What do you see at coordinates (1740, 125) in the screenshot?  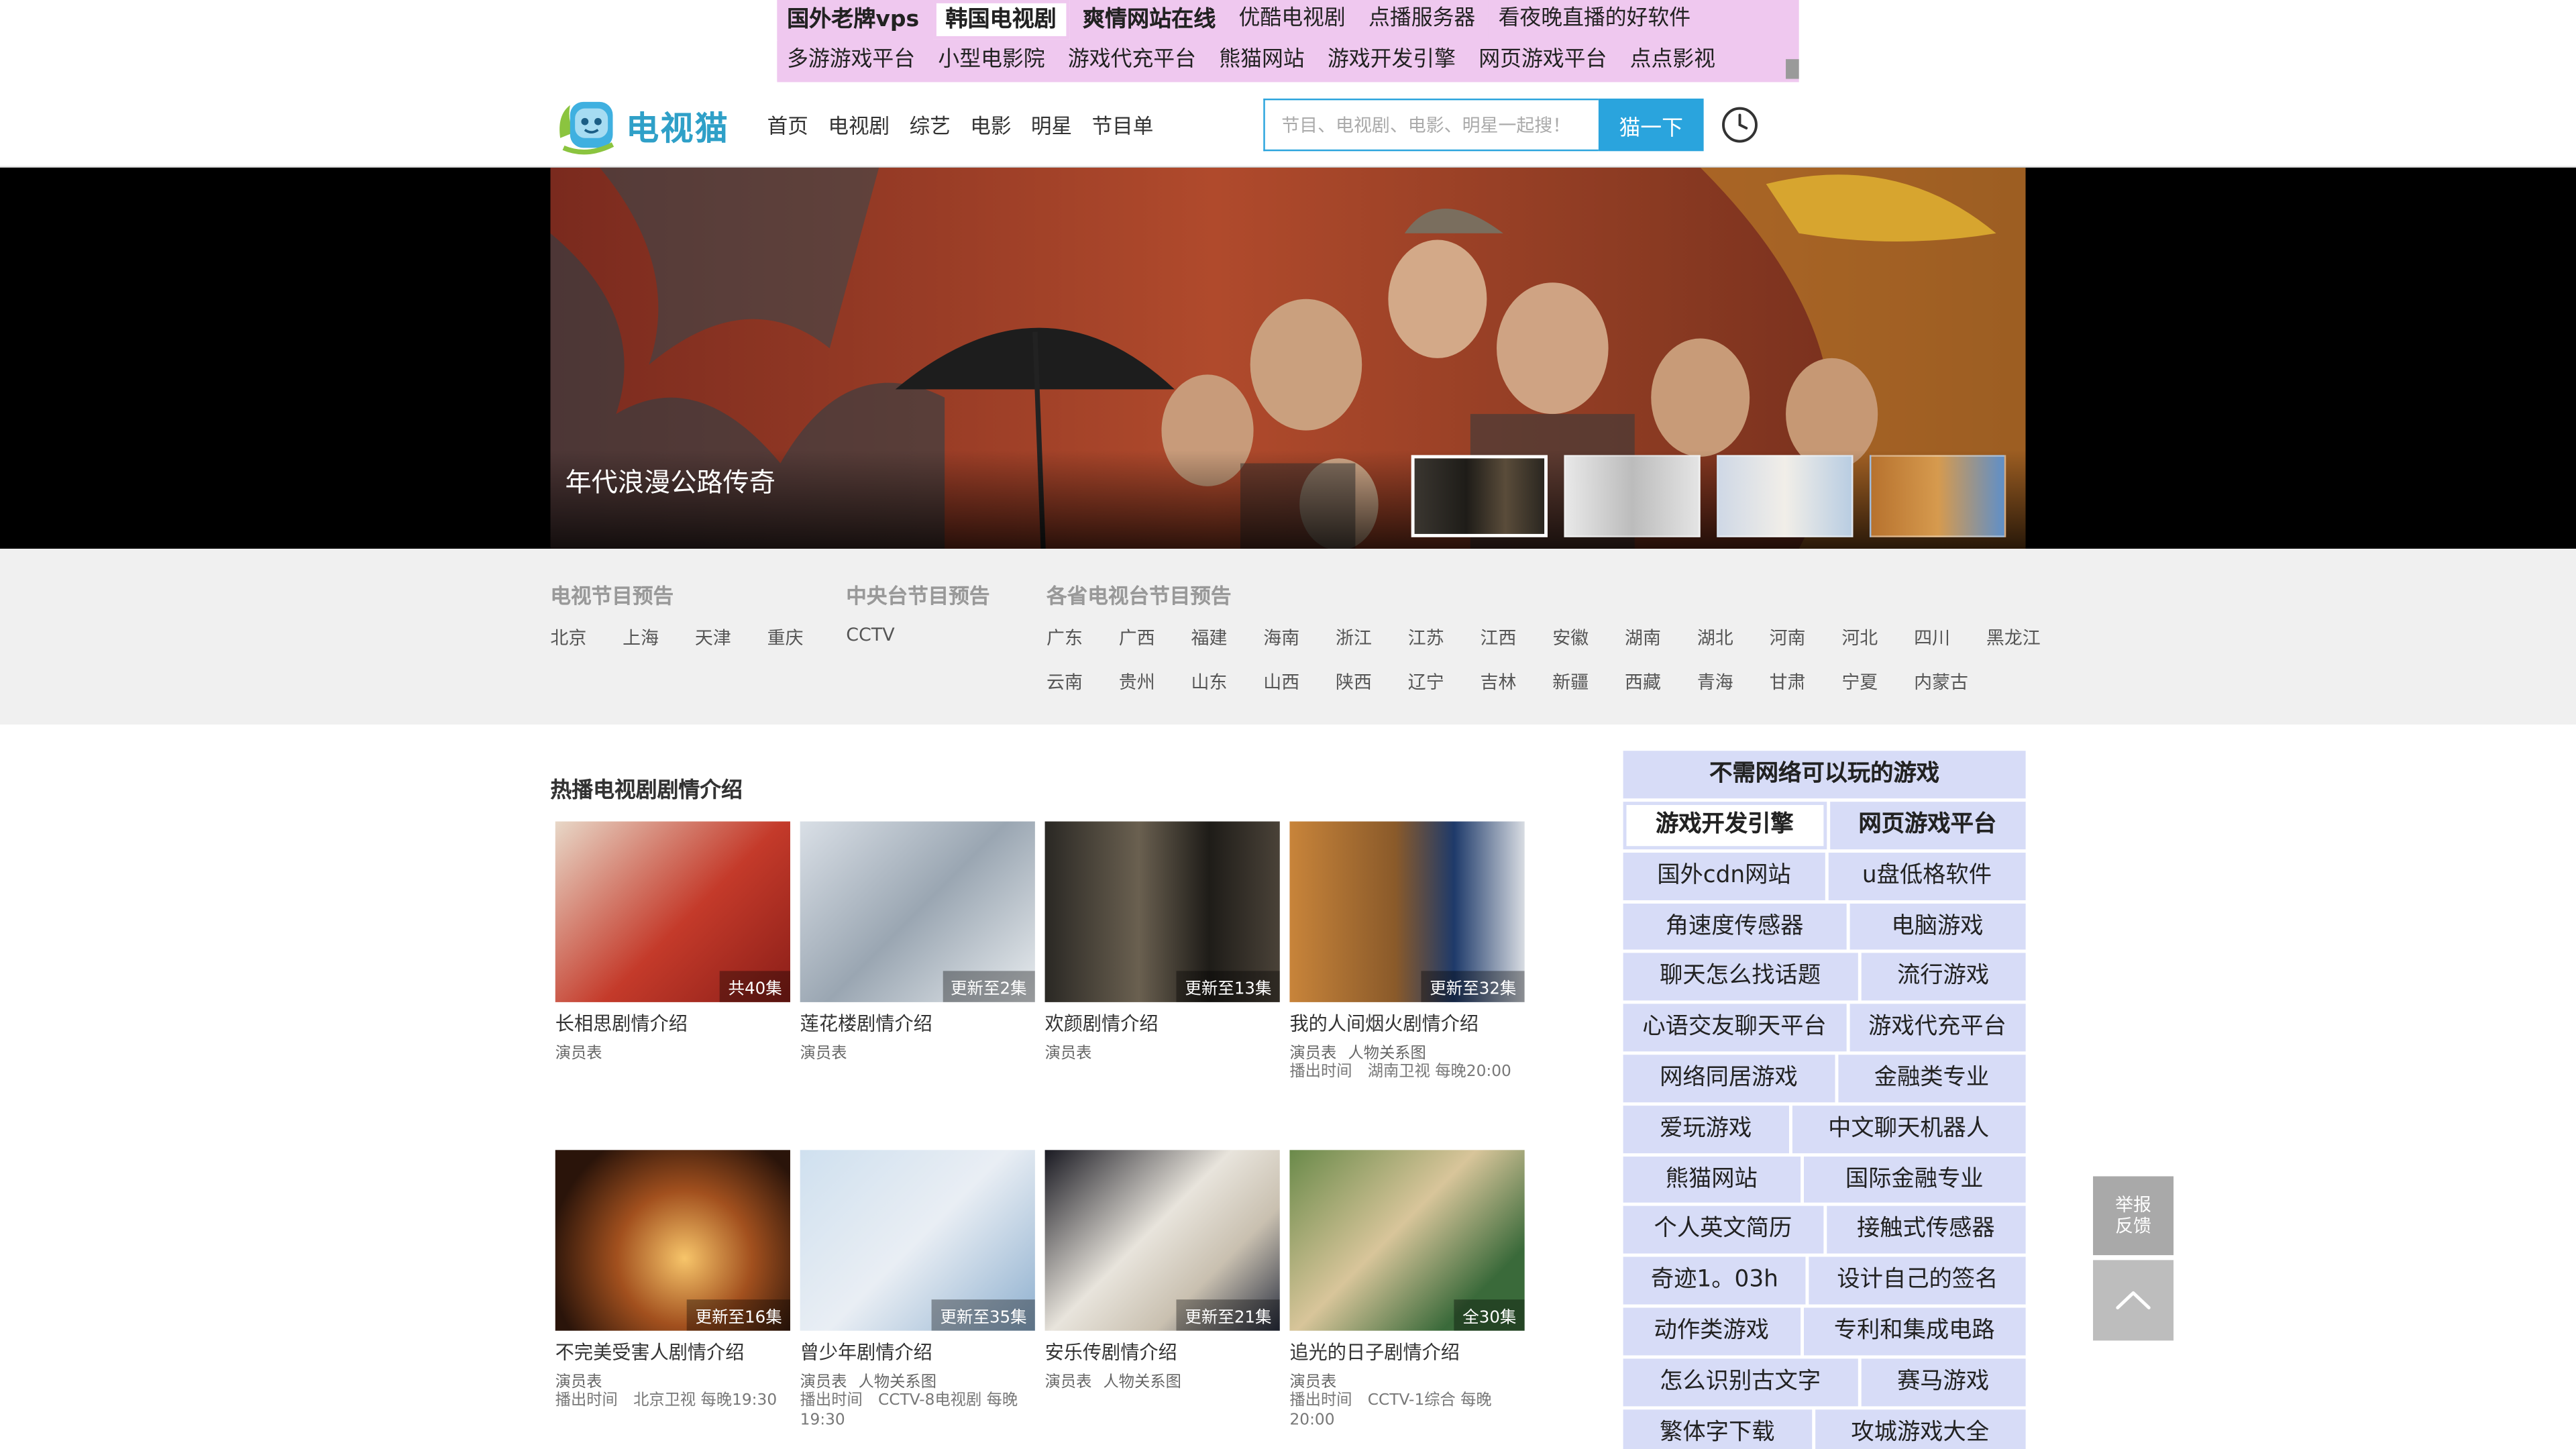 I see `history-clock-icon` at bounding box center [1740, 125].